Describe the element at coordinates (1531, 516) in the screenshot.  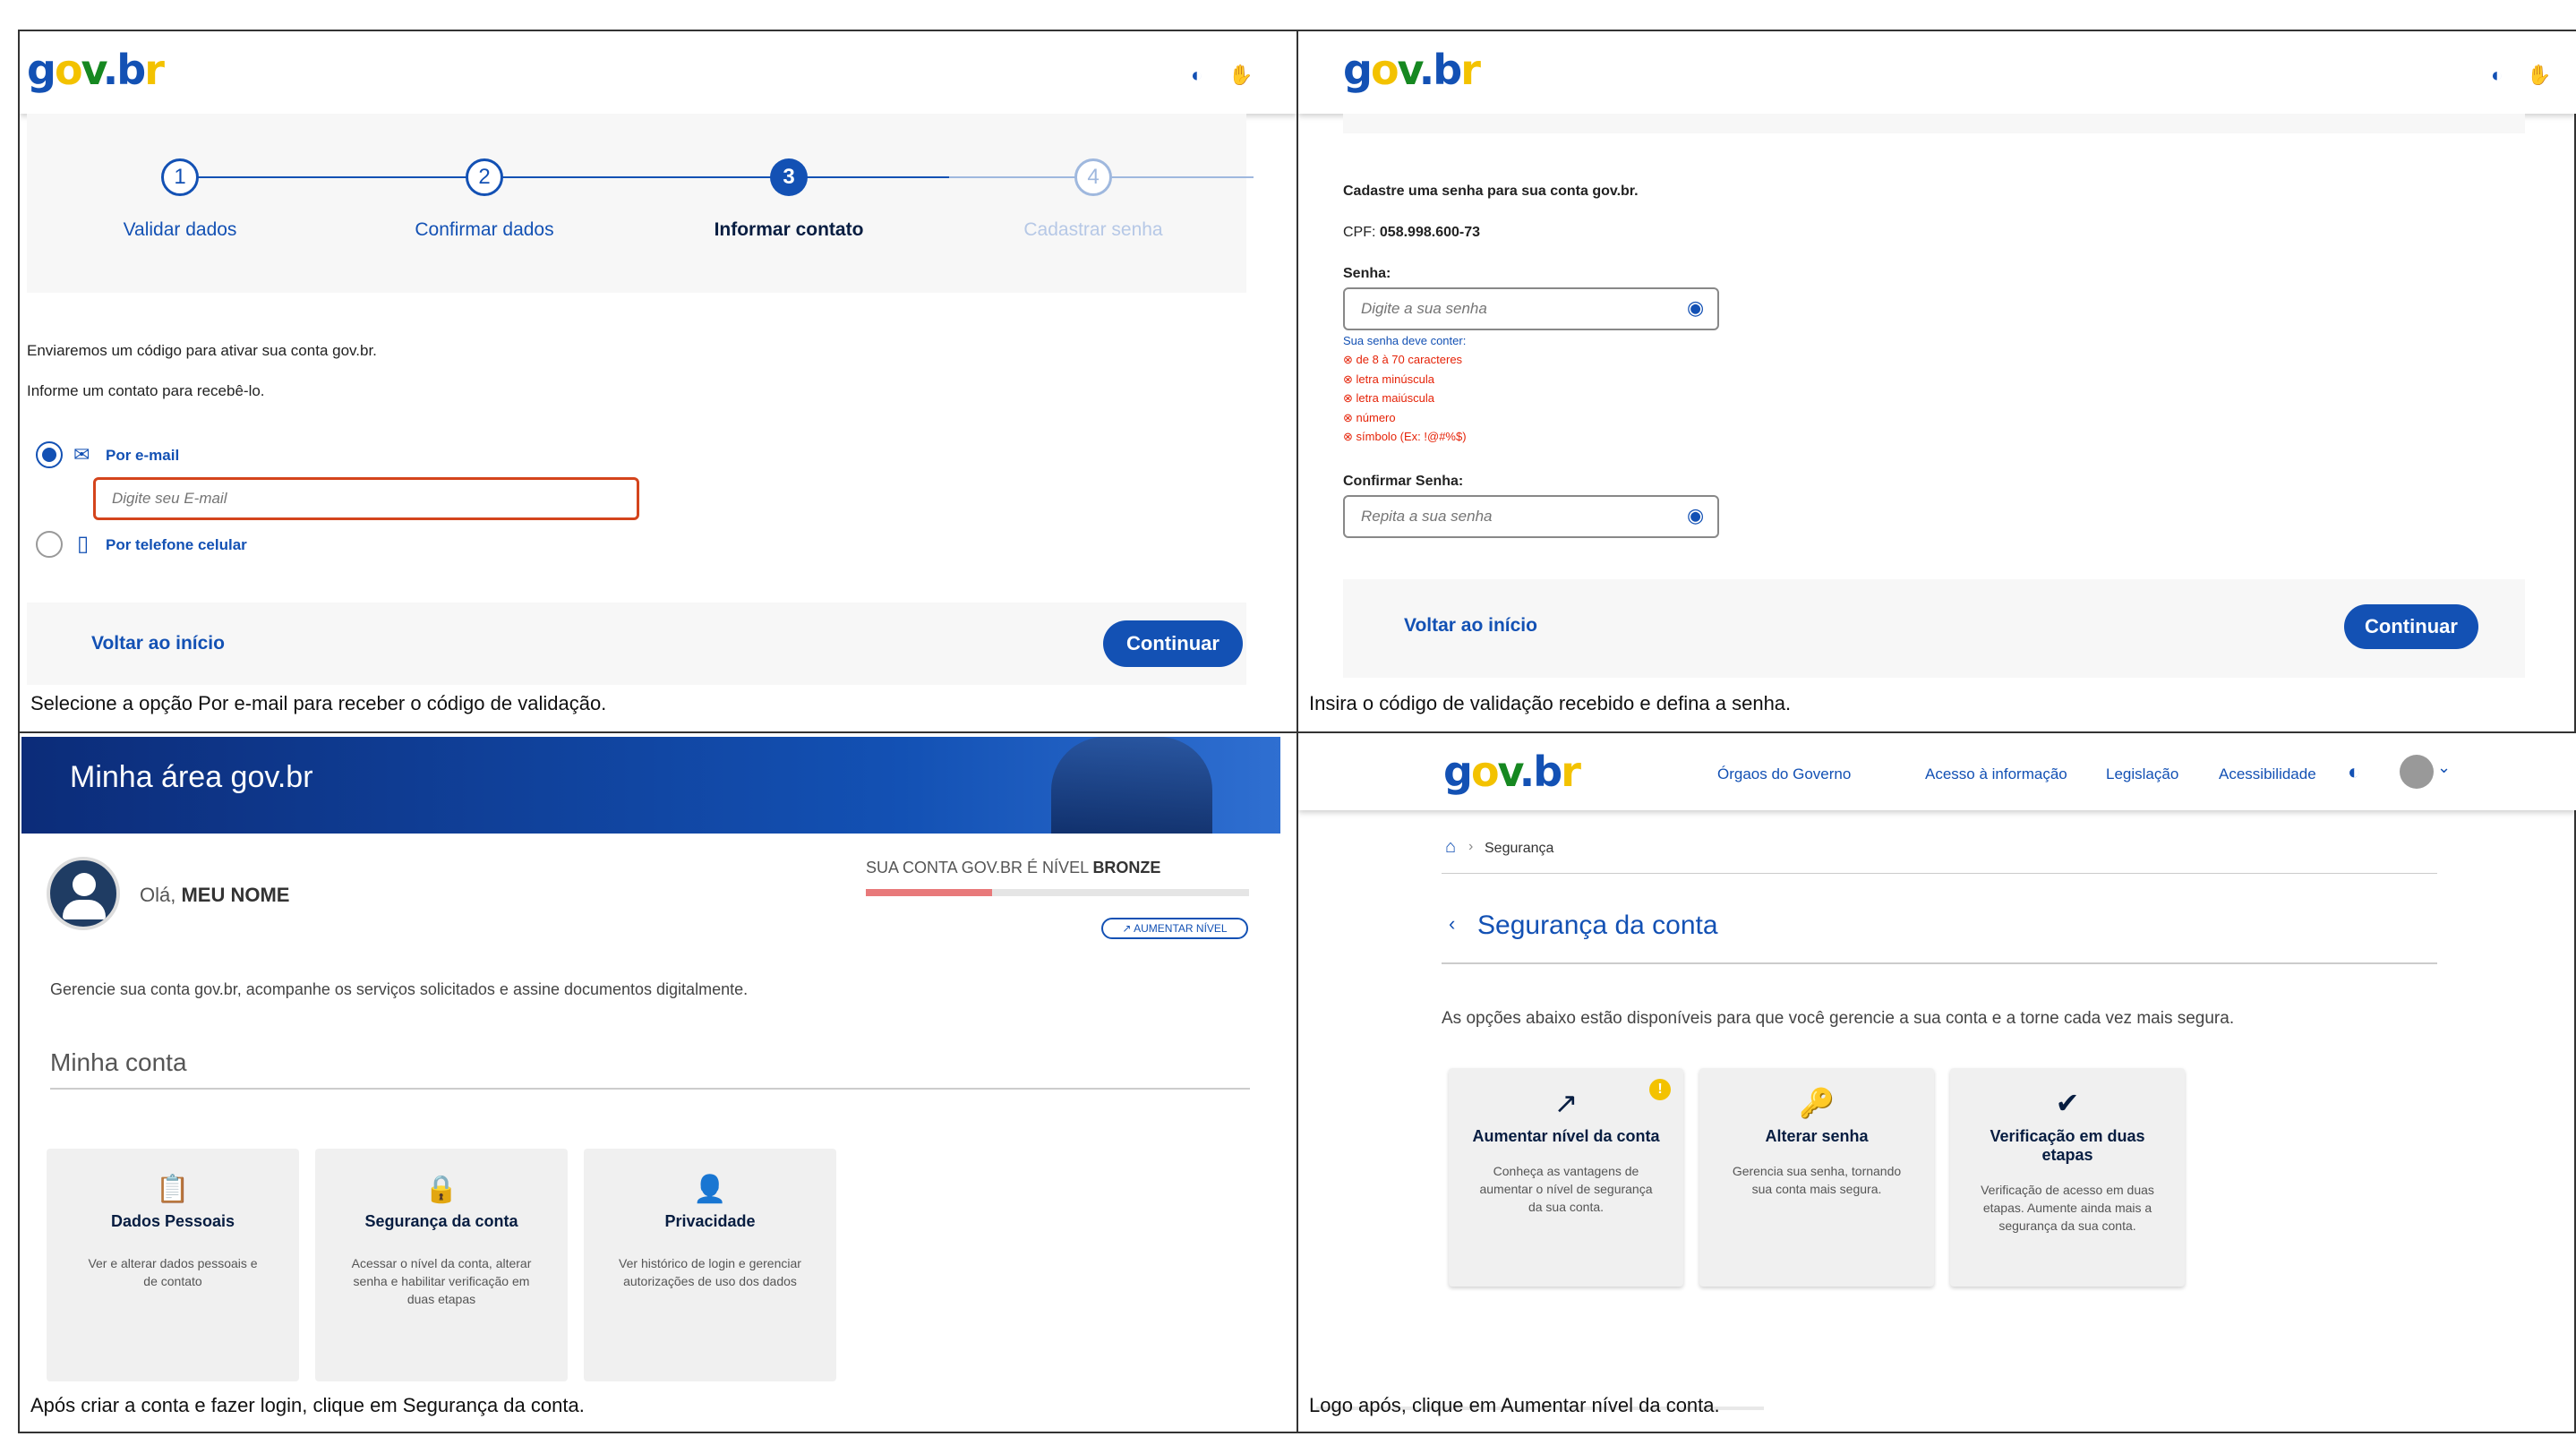
I see `confirm-password-input` at that location.